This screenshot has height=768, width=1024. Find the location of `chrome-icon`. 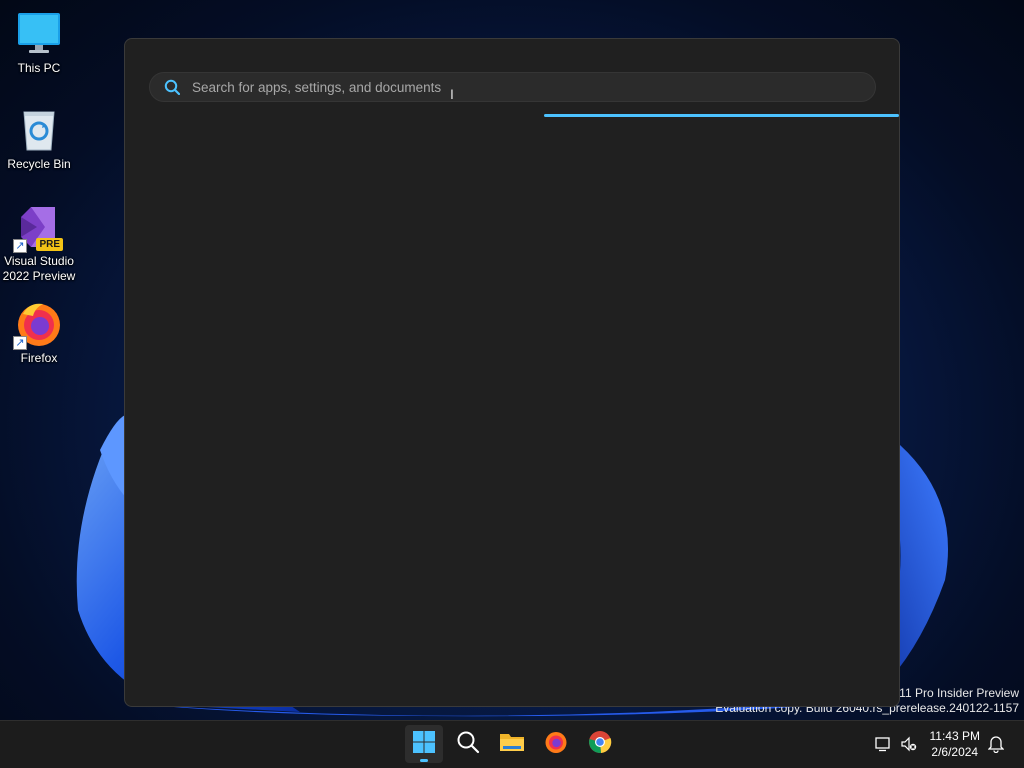

chrome-icon is located at coordinates (600, 744).